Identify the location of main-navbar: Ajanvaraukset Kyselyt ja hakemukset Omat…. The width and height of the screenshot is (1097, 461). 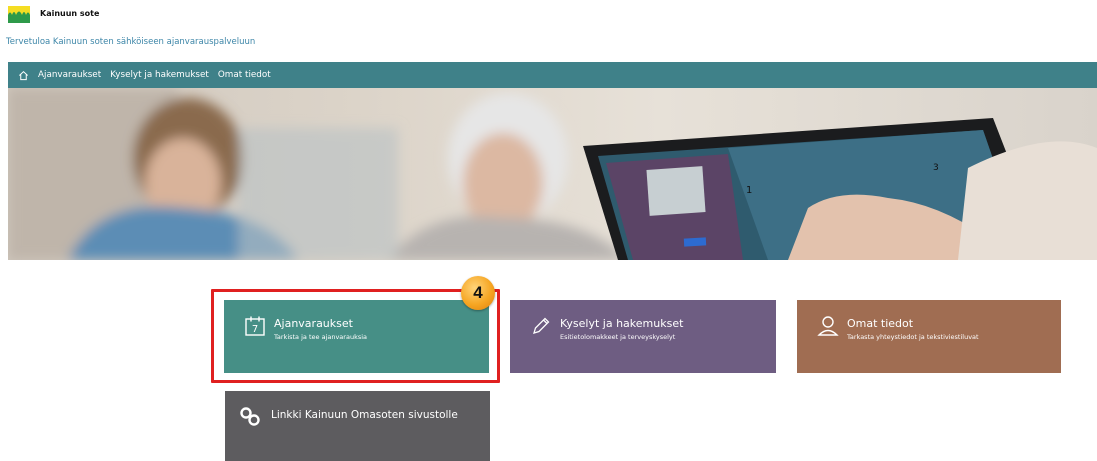
(552, 75).